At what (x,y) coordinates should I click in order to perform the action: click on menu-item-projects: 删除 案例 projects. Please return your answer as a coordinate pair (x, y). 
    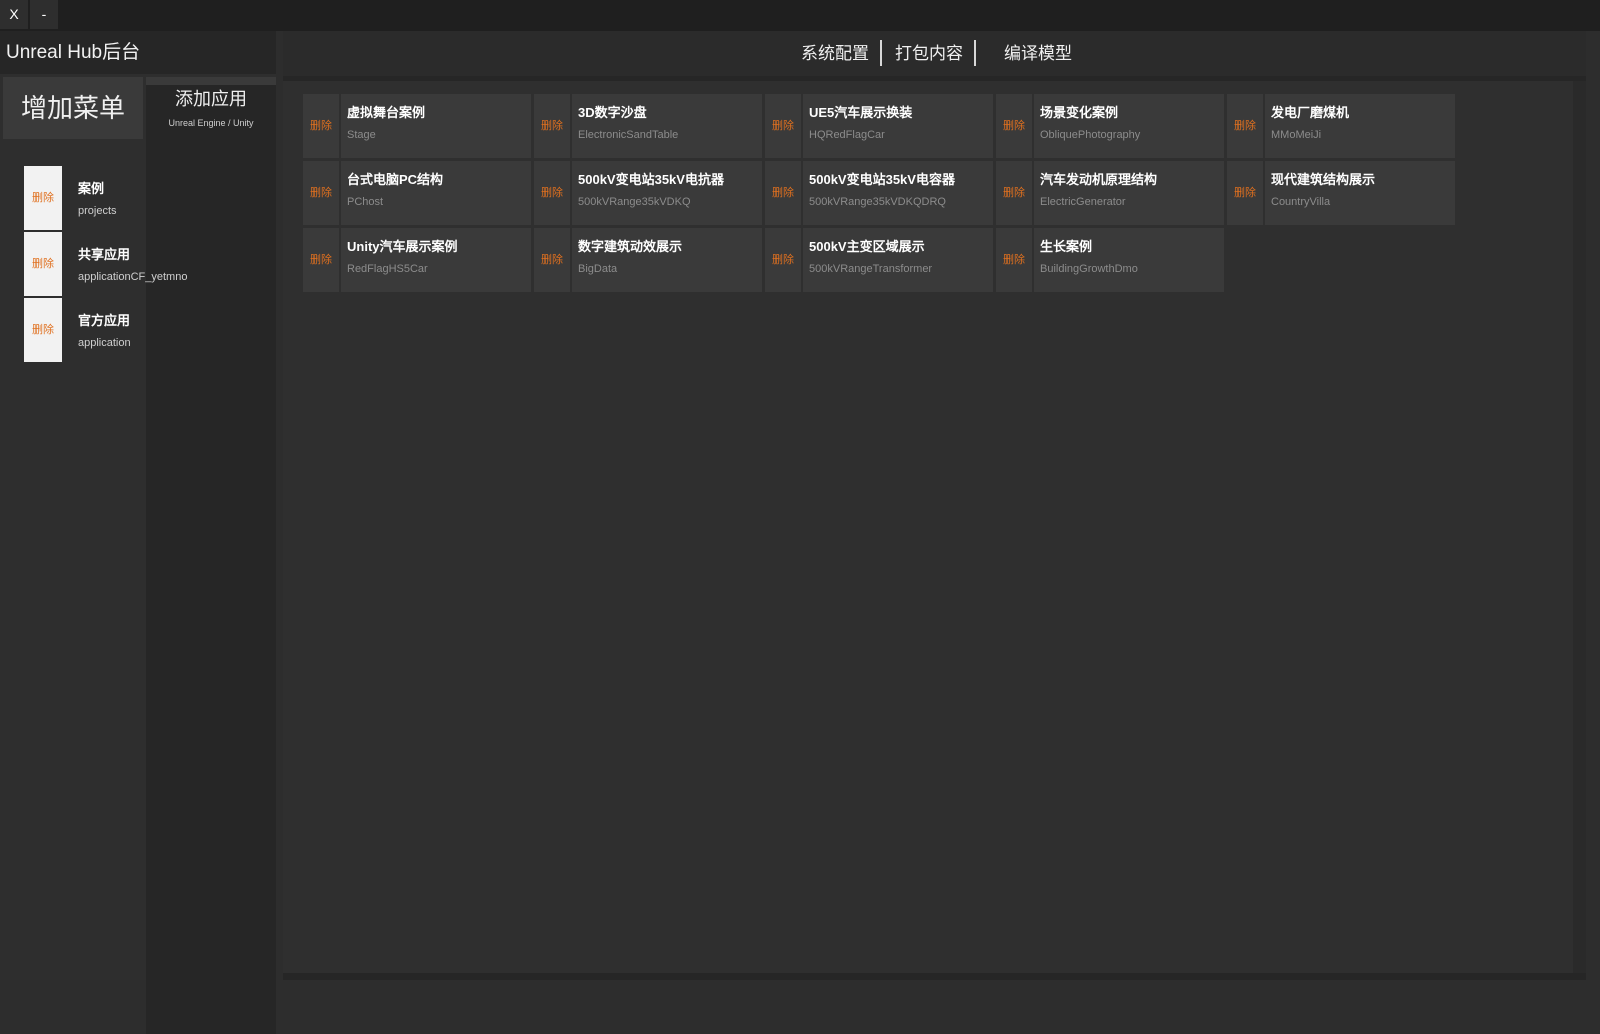
    Looking at the image, I should click on (144, 199).